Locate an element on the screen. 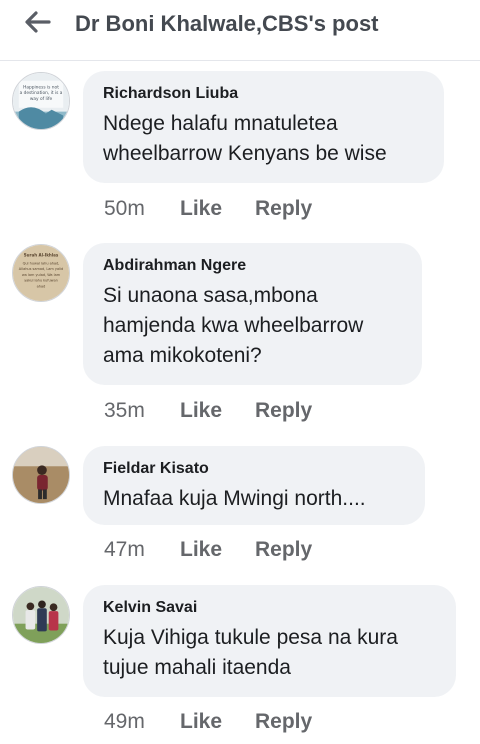  avatar-caption: a destination, it is a is located at coordinates (41, 93).